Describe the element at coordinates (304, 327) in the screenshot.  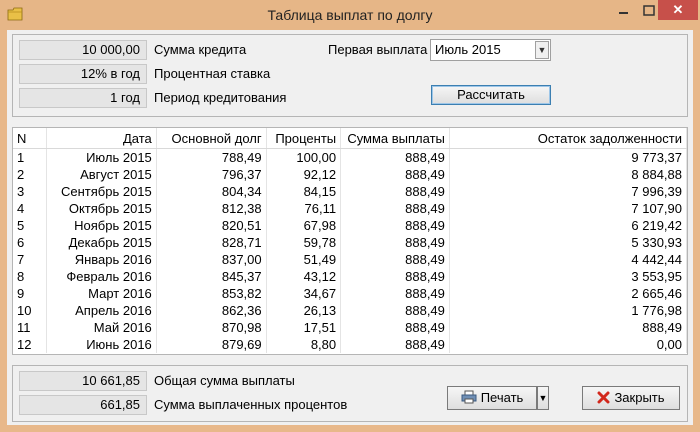
I see `table-cell: 17,51` at that location.